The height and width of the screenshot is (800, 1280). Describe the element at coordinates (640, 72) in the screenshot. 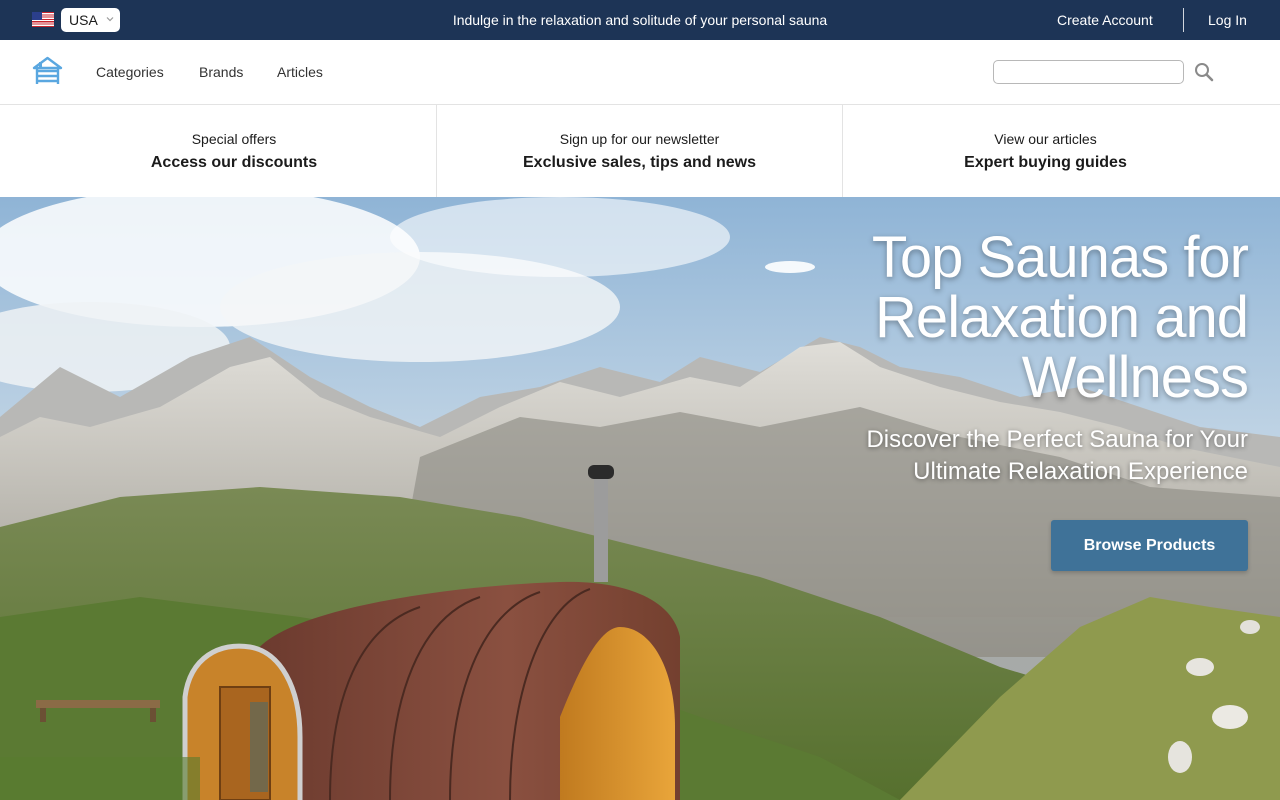

I see `main-navigation: Categories Brands Articles` at that location.